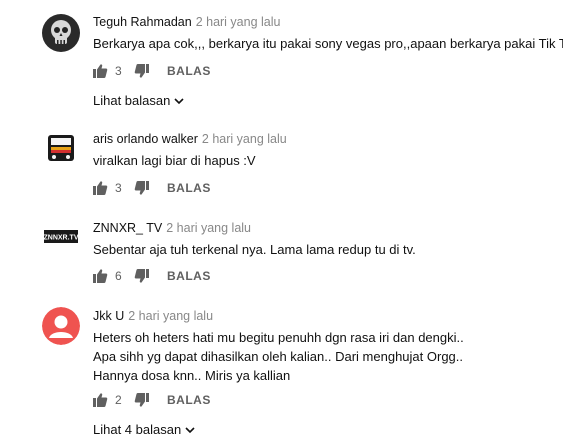 This screenshot has height=448, width=563. Describe the element at coordinates (151, 400) in the screenshot. I see `comment-actions: 2 BALAS` at that location.